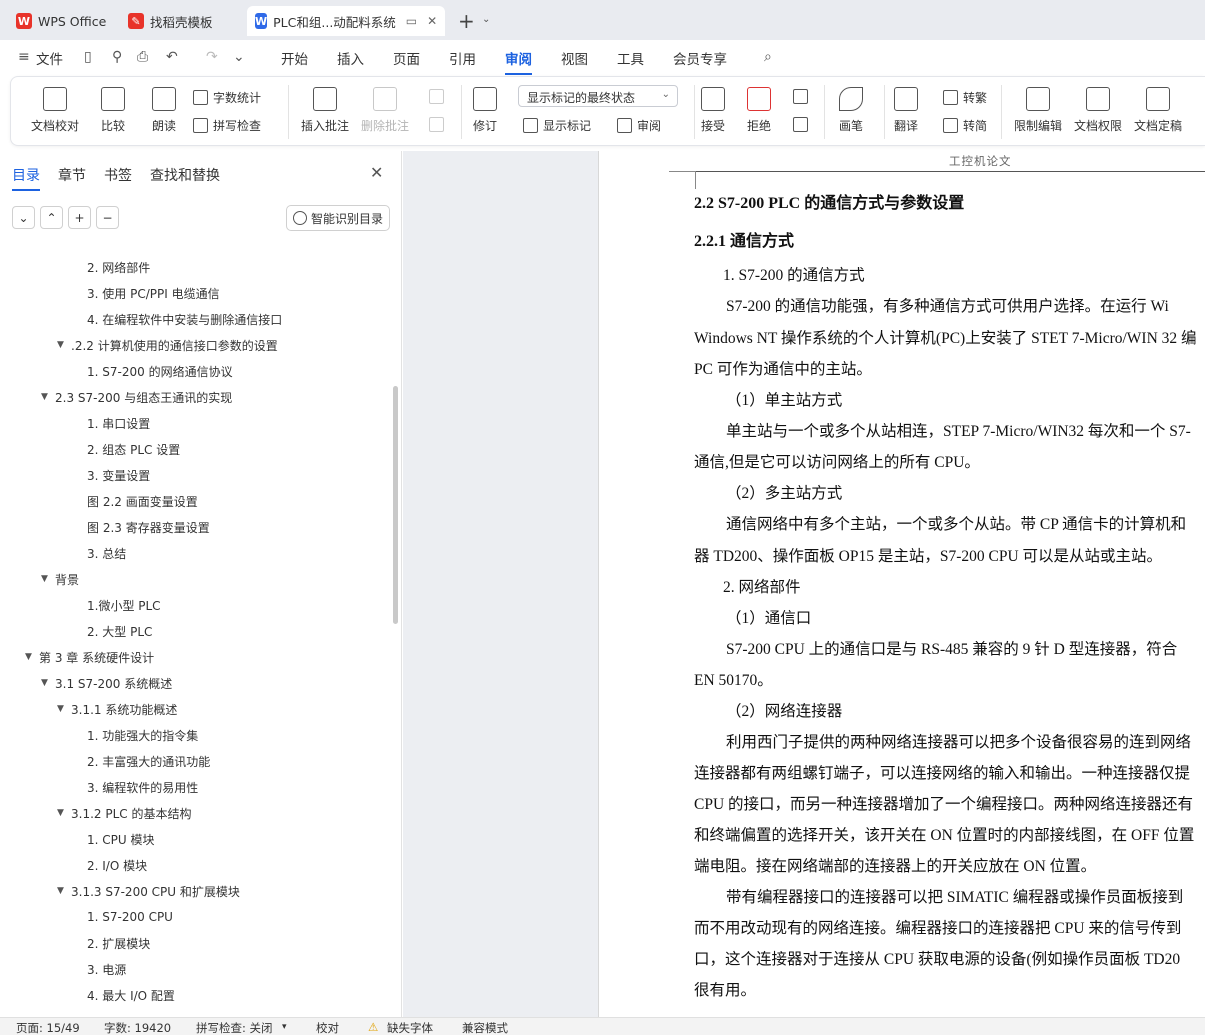 The width and height of the screenshot is (1205, 1035). What do you see at coordinates (439, 96) in the screenshot?
I see `prev-comment-button` at bounding box center [439, 96].